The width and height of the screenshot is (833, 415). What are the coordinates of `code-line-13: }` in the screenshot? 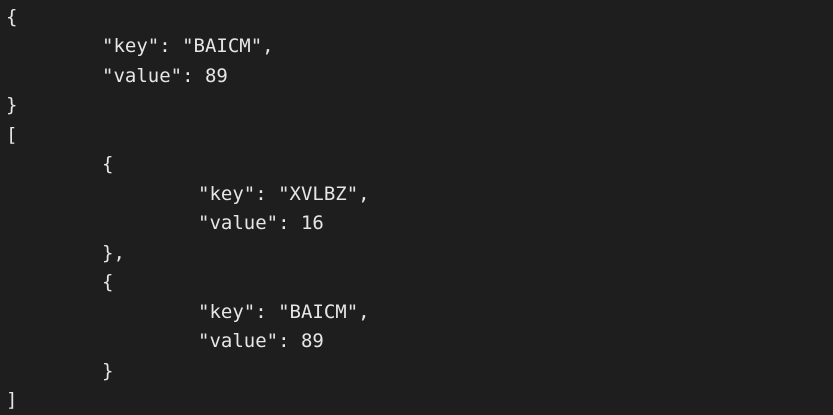 It's located at (108, 371).